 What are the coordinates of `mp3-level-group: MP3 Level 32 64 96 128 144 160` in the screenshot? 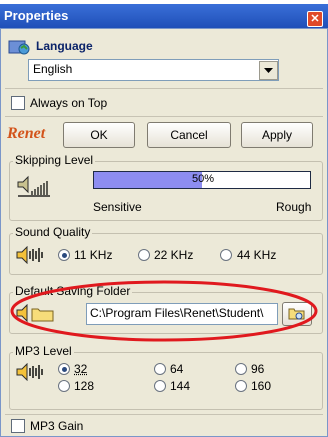 It's located at (166, 381).